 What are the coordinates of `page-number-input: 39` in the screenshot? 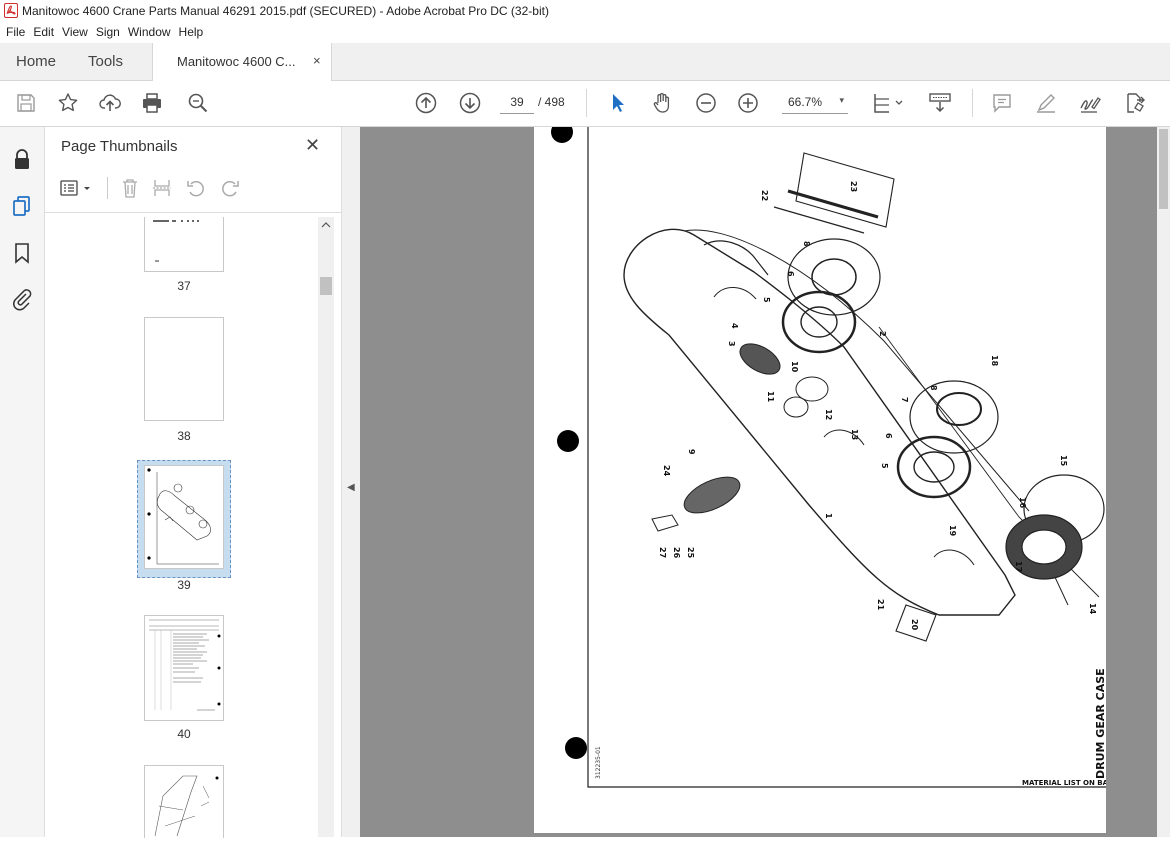 It's located at (517, 102).